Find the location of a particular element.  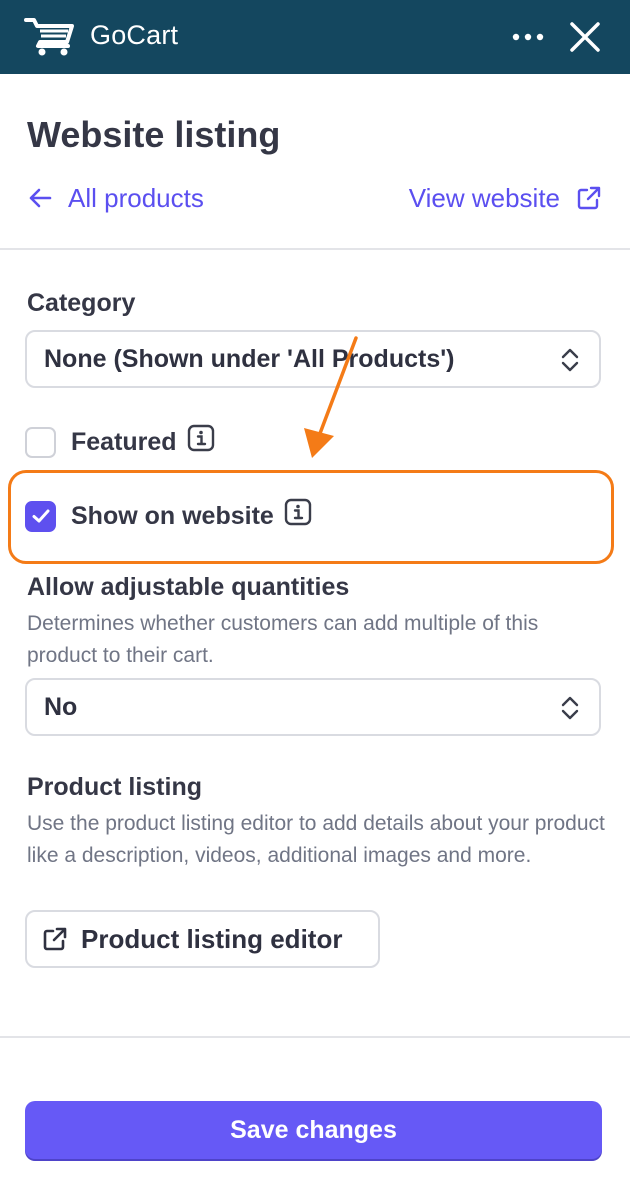

quantities-select: No is located at coordinates (313, 707).